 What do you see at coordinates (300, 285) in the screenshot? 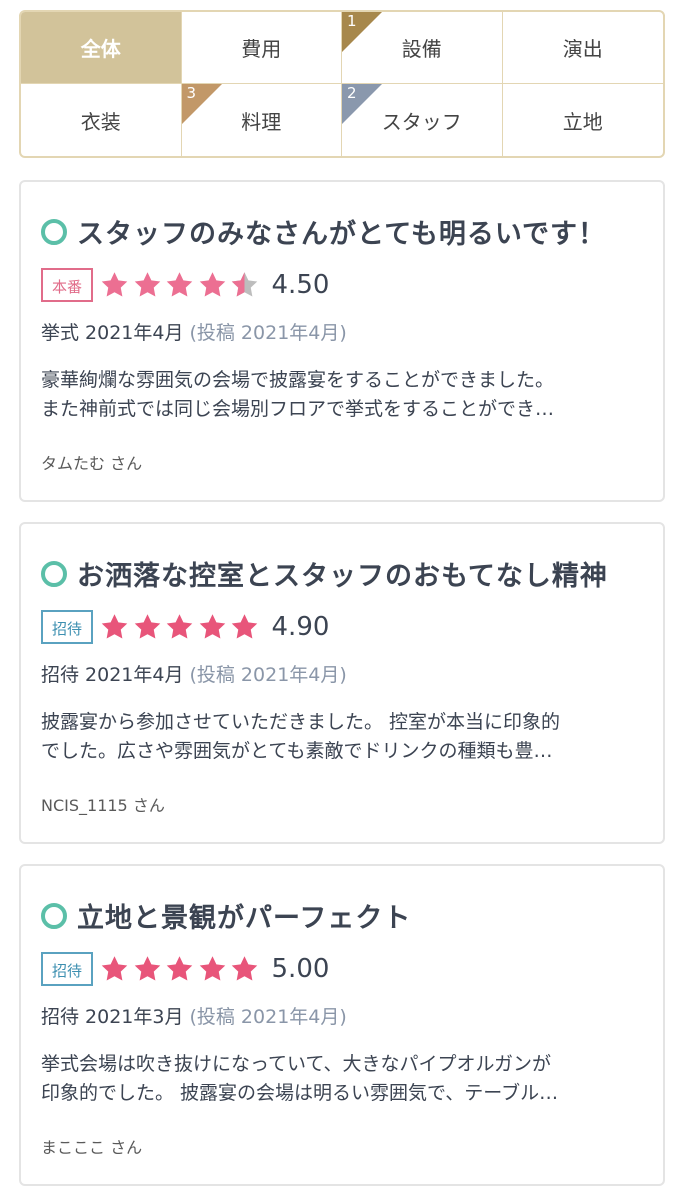
I see `rating-score: 4.50` at bounding box center [300, 285].